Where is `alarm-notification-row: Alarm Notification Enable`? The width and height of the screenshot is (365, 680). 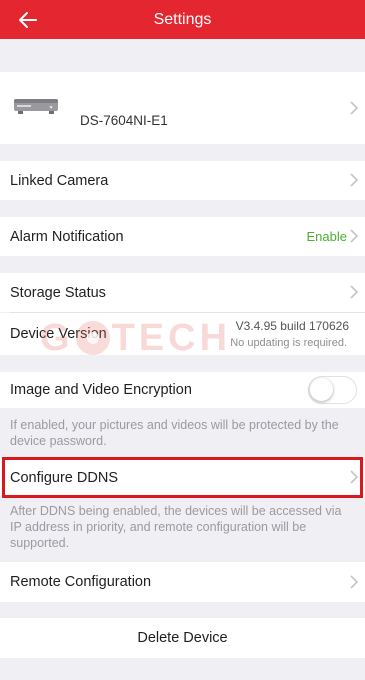
alarm-notification-row: Alarm Notification Enable is located at coordinates (182, 236).